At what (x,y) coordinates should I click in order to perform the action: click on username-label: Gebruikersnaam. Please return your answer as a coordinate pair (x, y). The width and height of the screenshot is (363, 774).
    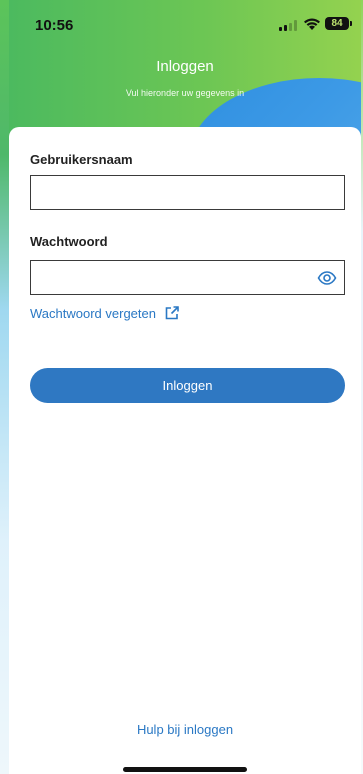
    Looking at the image, I should click on (81, 159).